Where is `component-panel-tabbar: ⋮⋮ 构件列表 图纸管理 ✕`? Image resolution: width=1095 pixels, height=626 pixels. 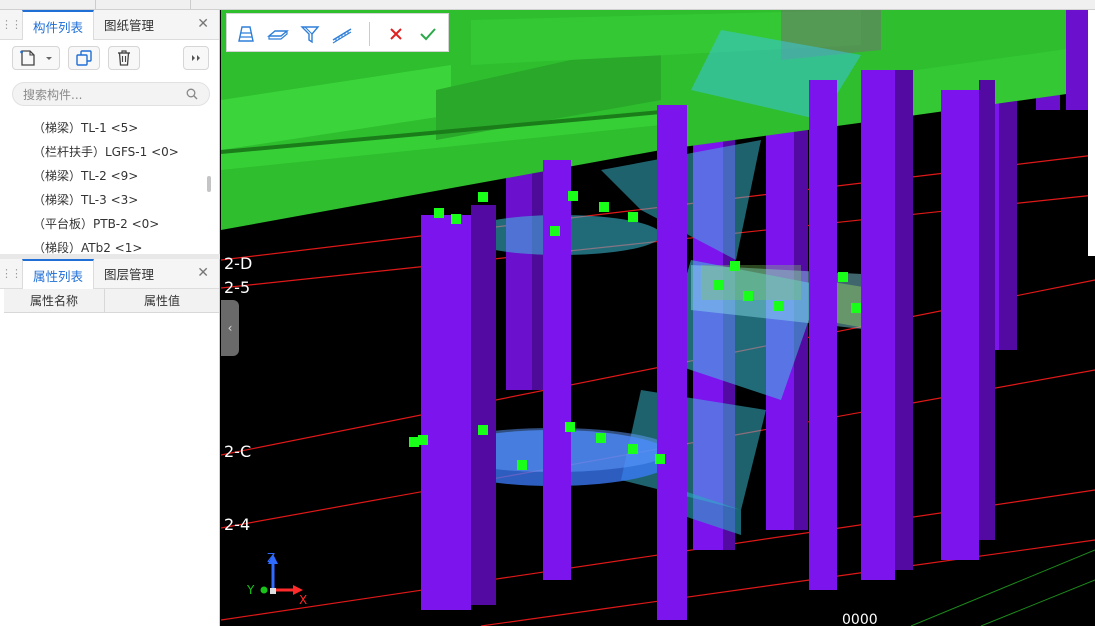 component-panel-tabbar: ⋮⋮ 构件列表 图纸管理 ✕ is located at coordinates (109, 25).